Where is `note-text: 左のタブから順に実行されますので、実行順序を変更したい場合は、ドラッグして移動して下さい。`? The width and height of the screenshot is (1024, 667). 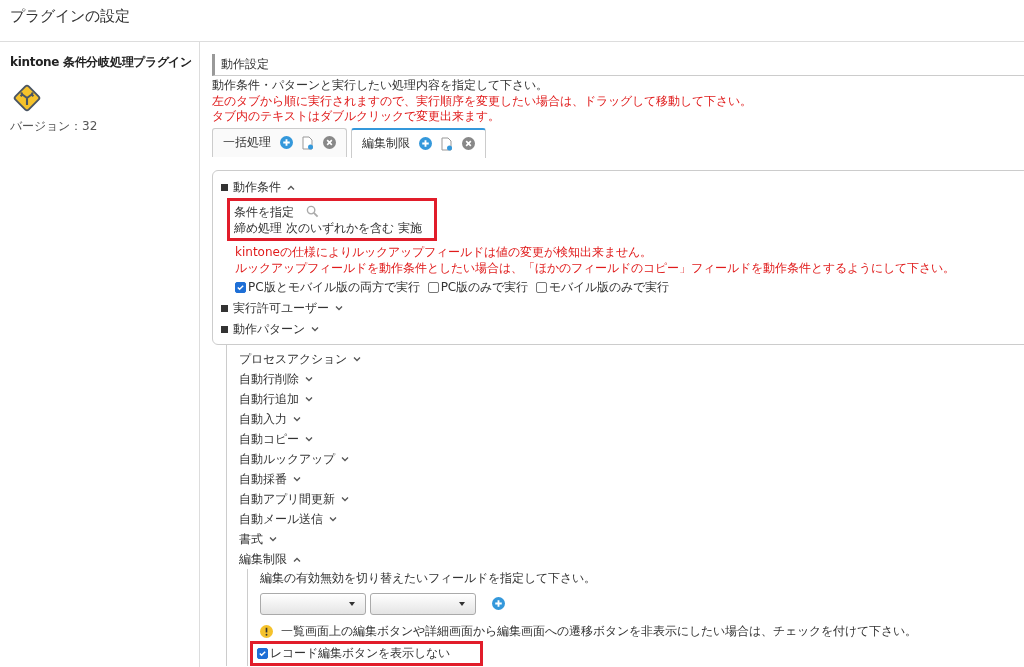
note-text: 左のタブから順に実行されますので、実行順序を変更したい場合は、ドラッグして移動して下さい。 is located at coordinates (482, 101).